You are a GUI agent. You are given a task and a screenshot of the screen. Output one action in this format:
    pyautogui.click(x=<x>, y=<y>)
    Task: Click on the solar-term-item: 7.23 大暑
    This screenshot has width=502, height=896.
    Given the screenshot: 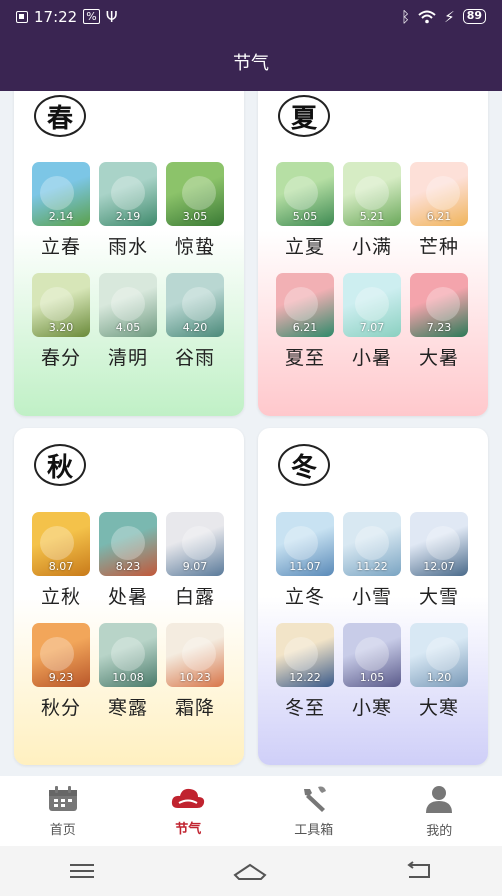 What is the action you would take?
    pyautogui.click(x=439, y=321)
    